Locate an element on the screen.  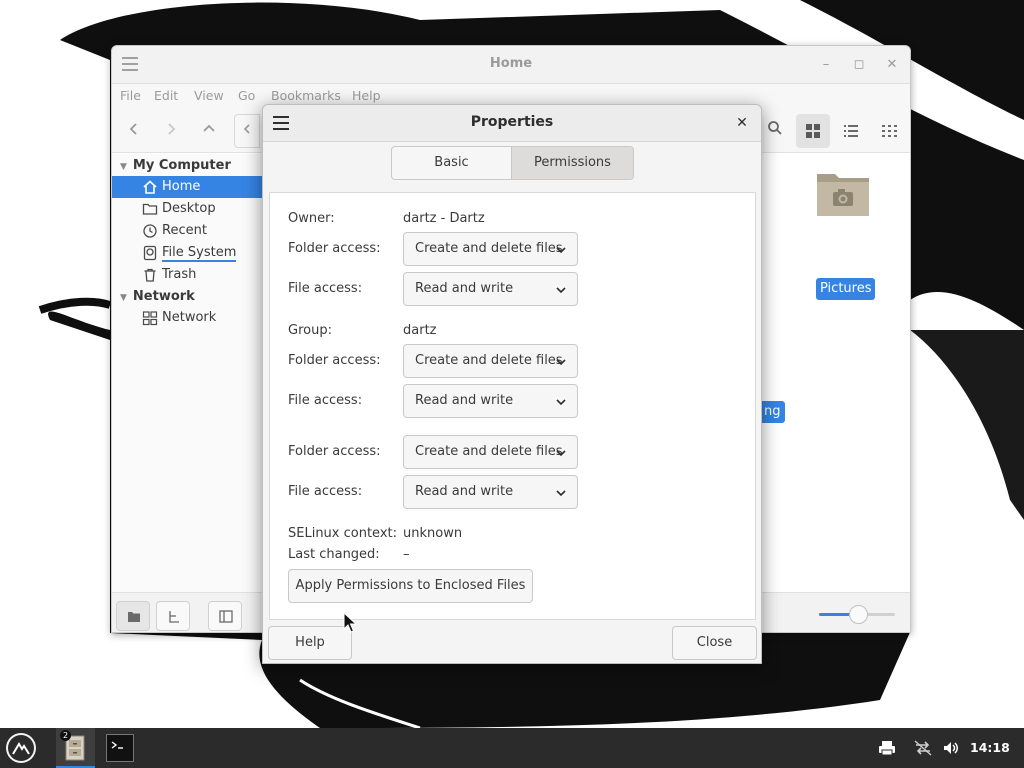
tab-bar: Basic Permissions is located at coordinates (512, 163).